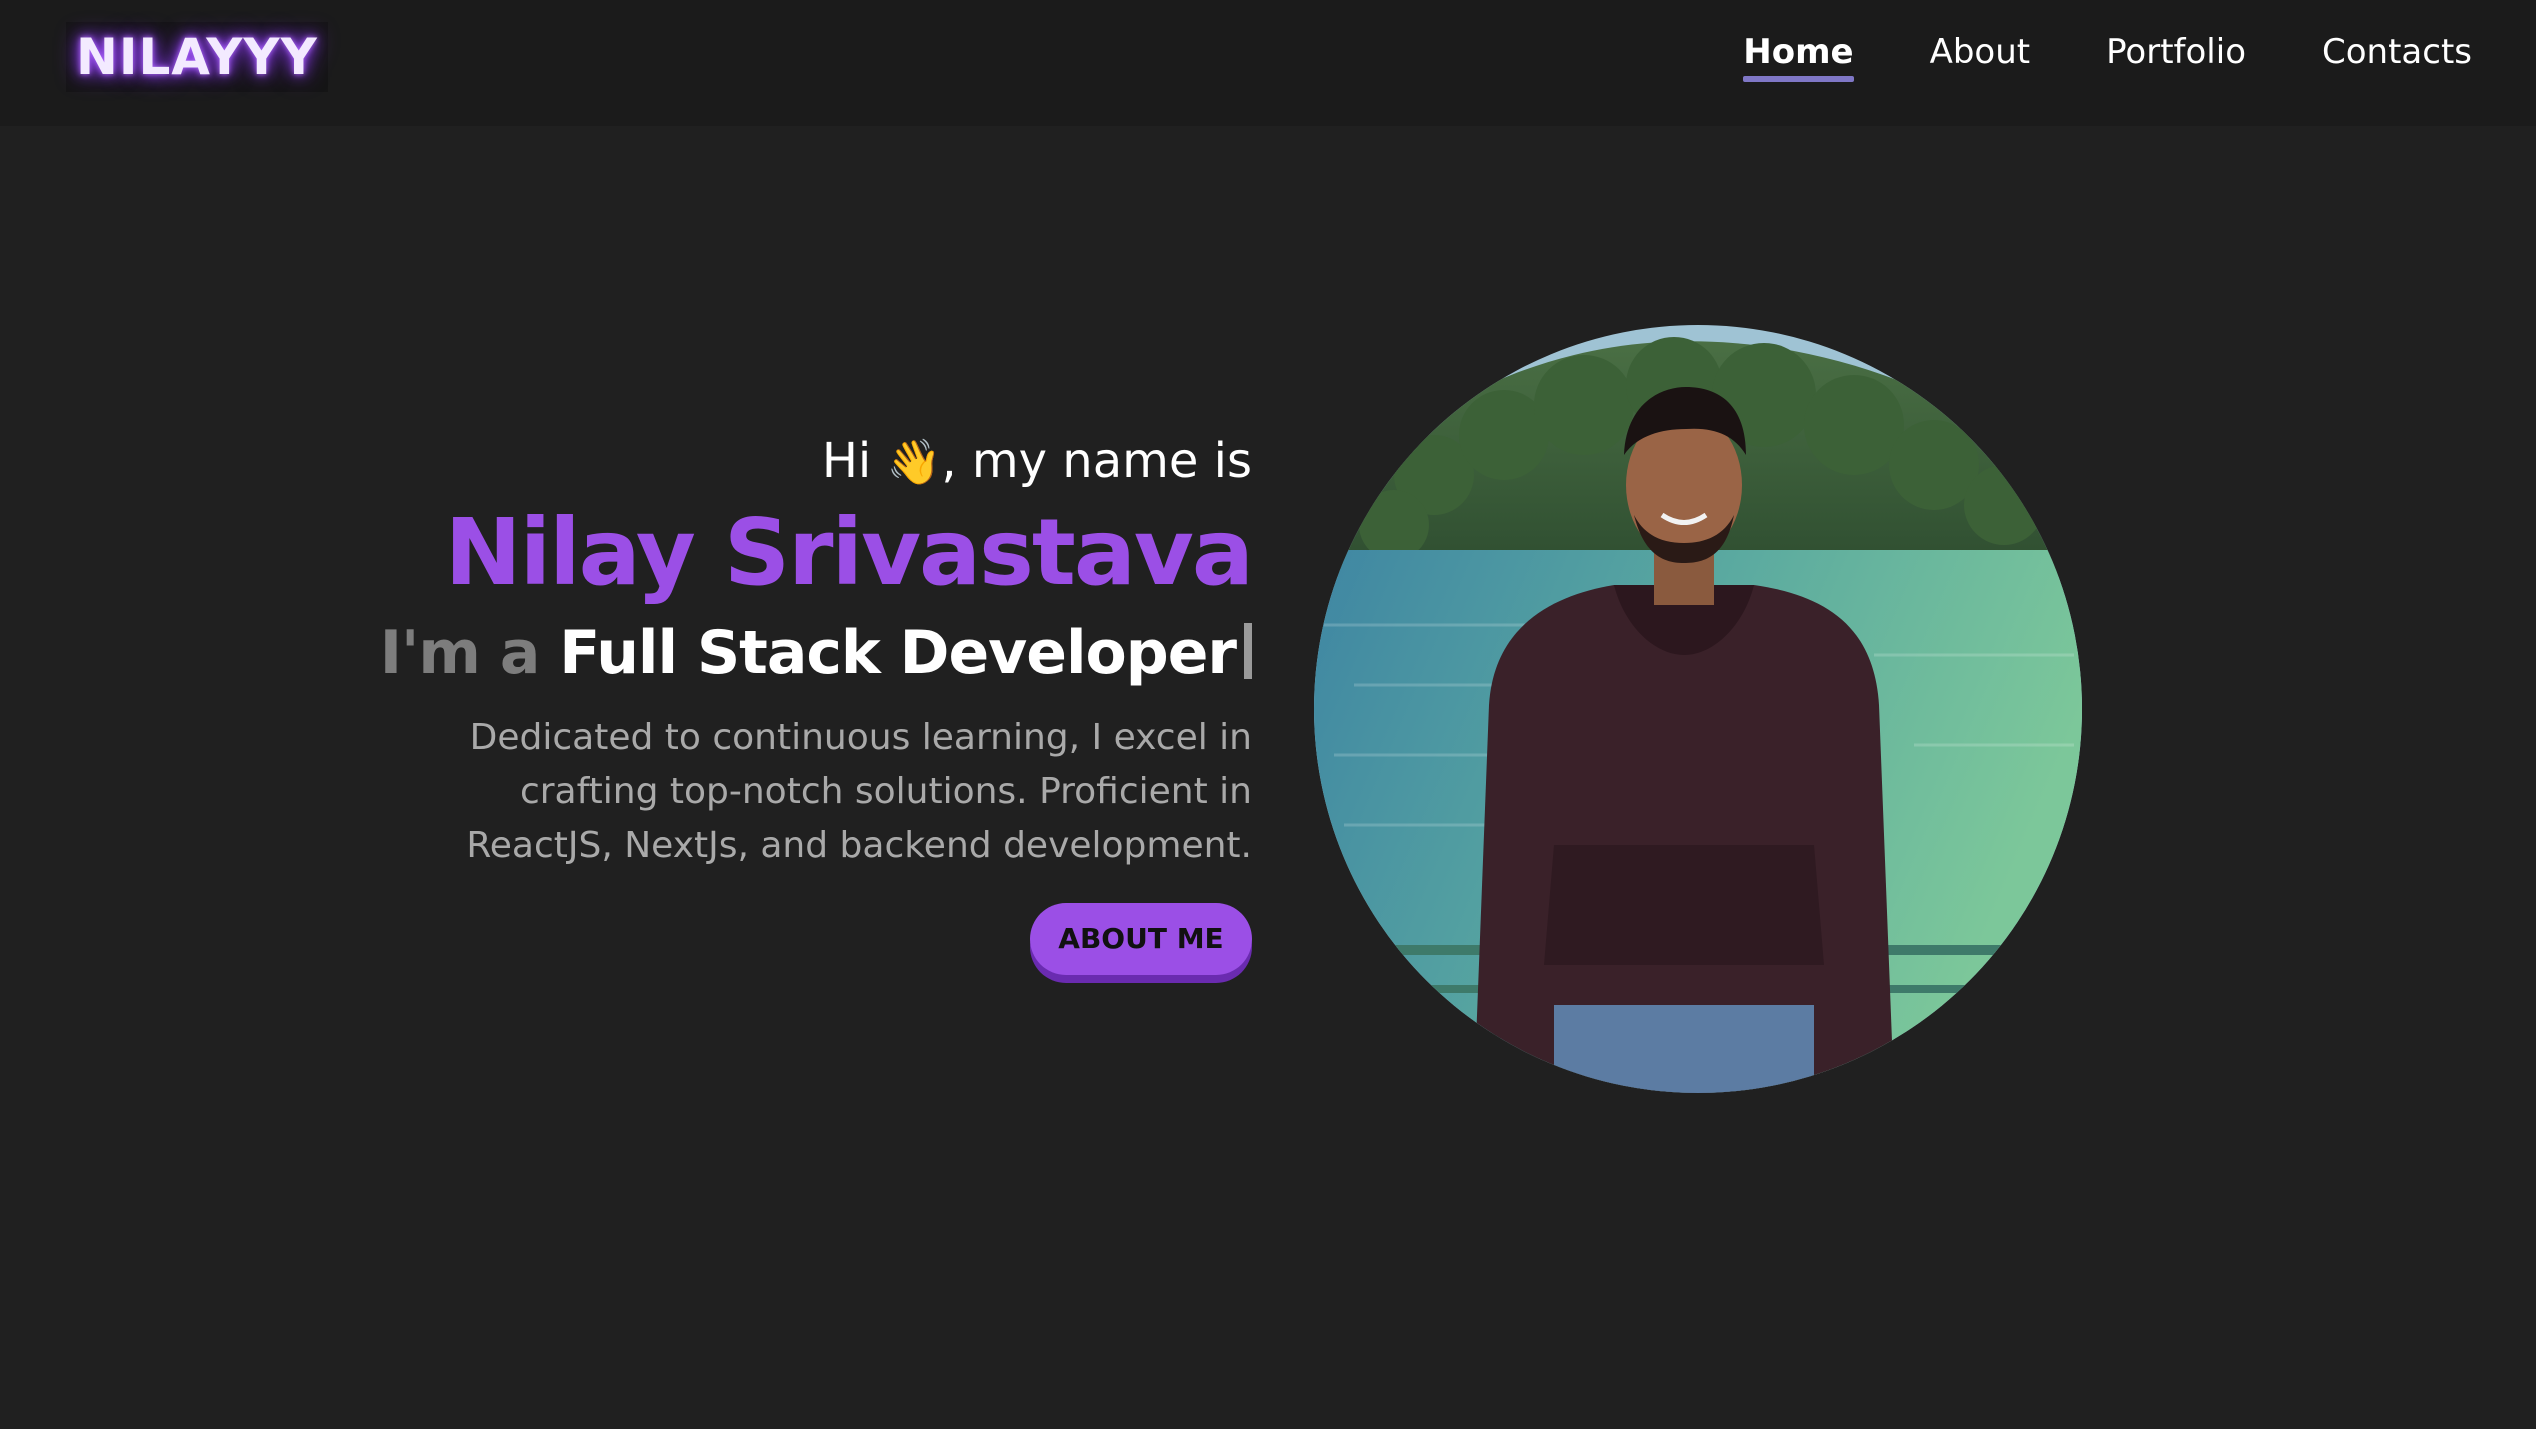  I want to click on role-title: Full Stack Developer, so click(898, 653).